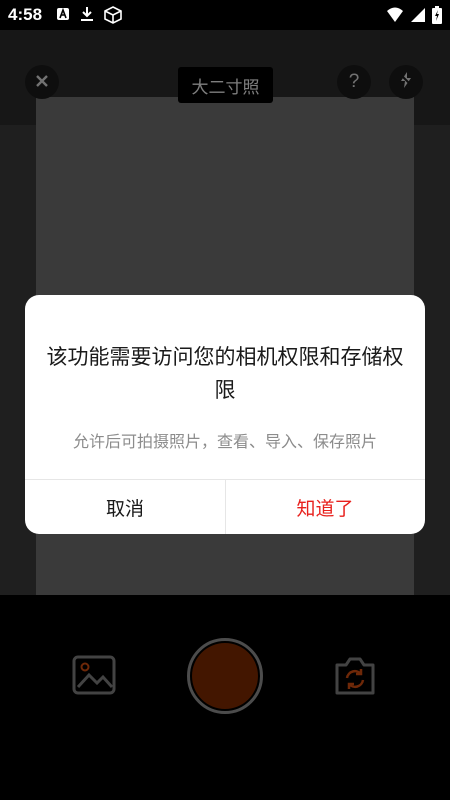 This screenshot has width=450, height=800. What do you see at coordinates (437, 17) in the screenshot?
I see `battery-charging-icon` at bounding box center [437, 17].